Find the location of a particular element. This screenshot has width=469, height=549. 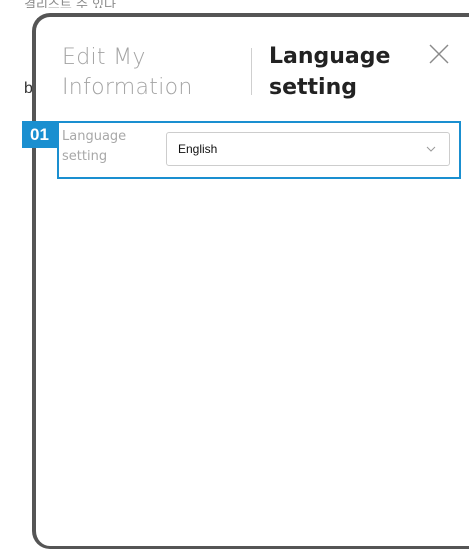

language-select: English is located at coordinates (308, 149).